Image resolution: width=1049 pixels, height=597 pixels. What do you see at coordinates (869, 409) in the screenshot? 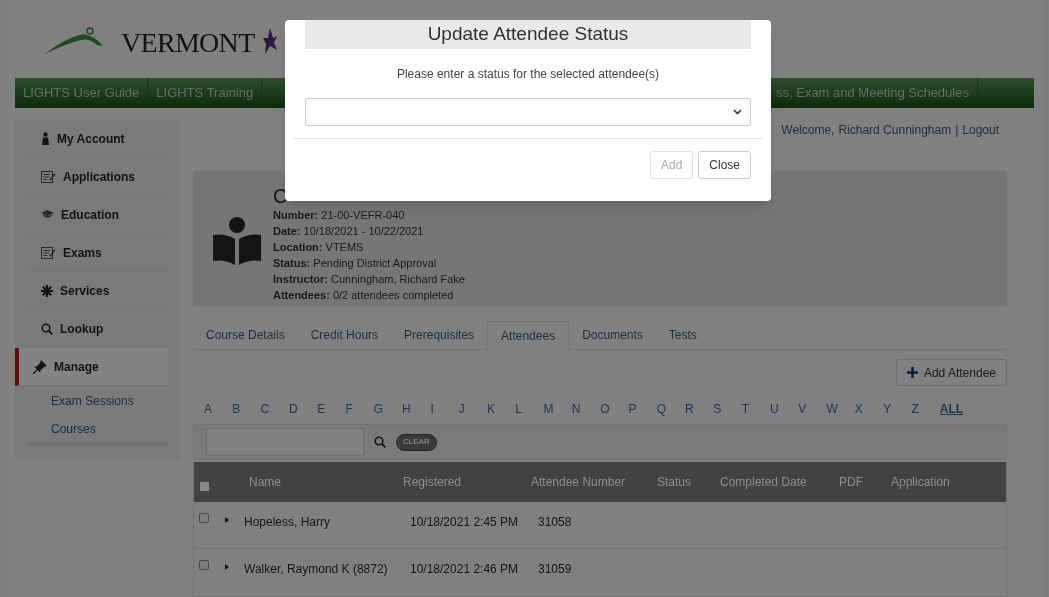
I see `letter-filter-link: X` at bounding box center [869, 409].